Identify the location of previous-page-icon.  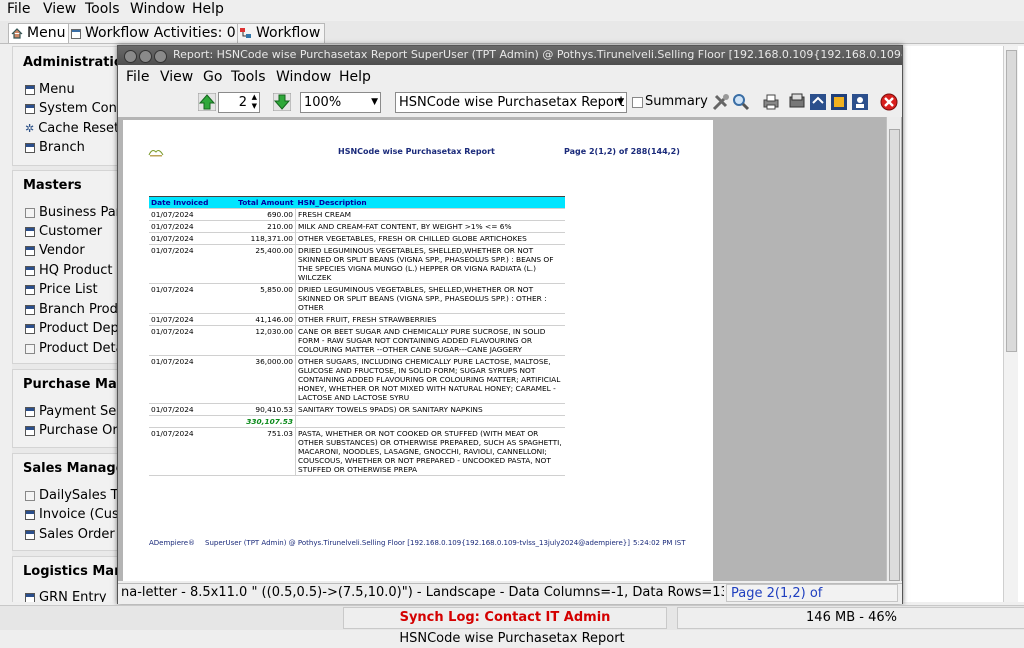
(207, 102).